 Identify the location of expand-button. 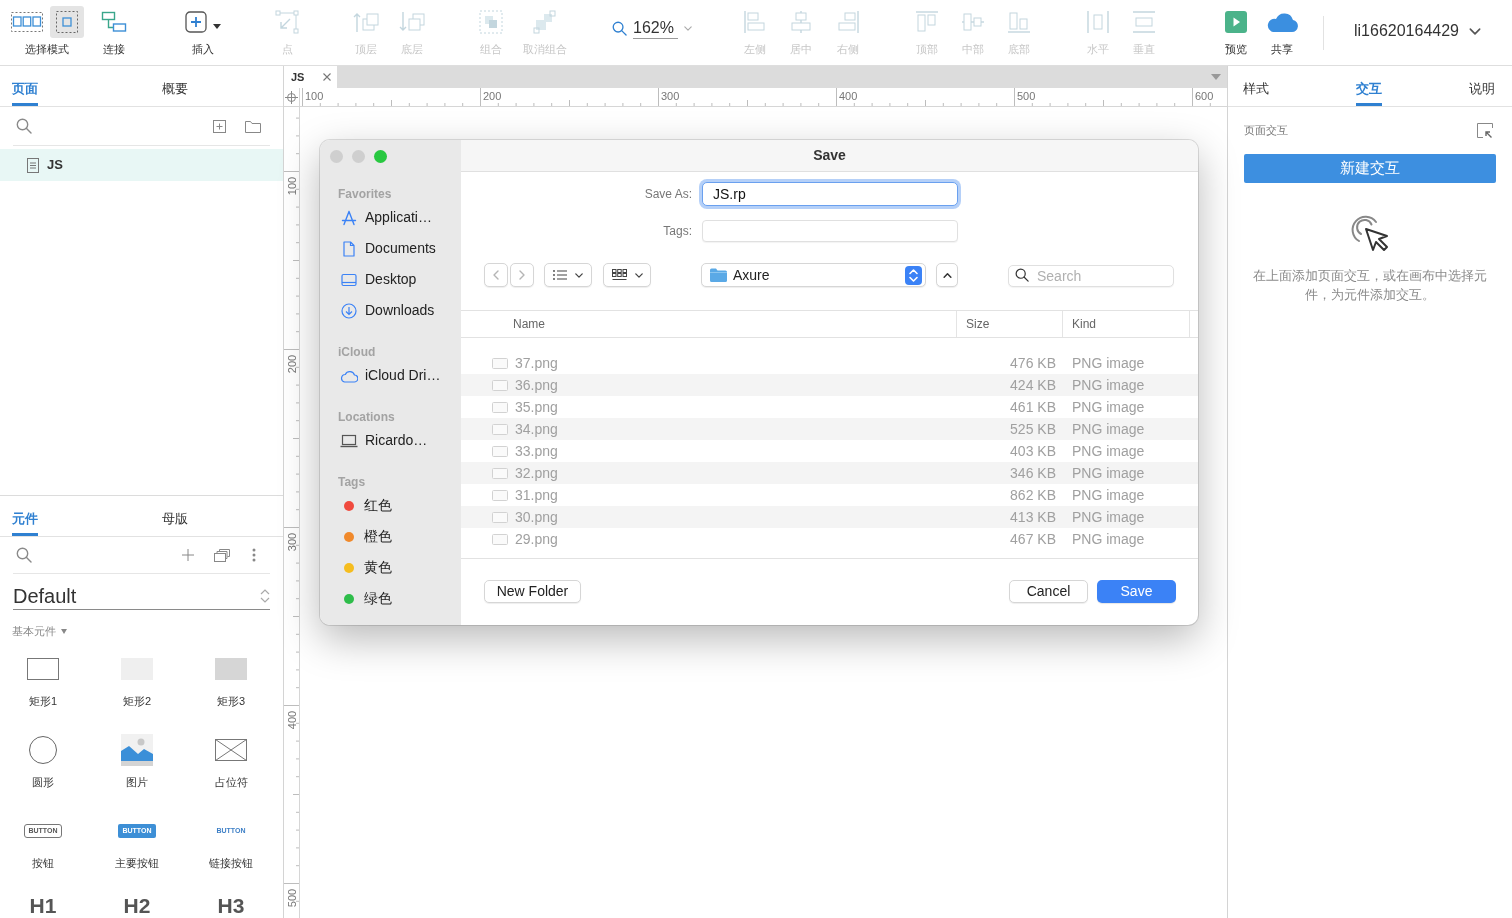
(947, 275).